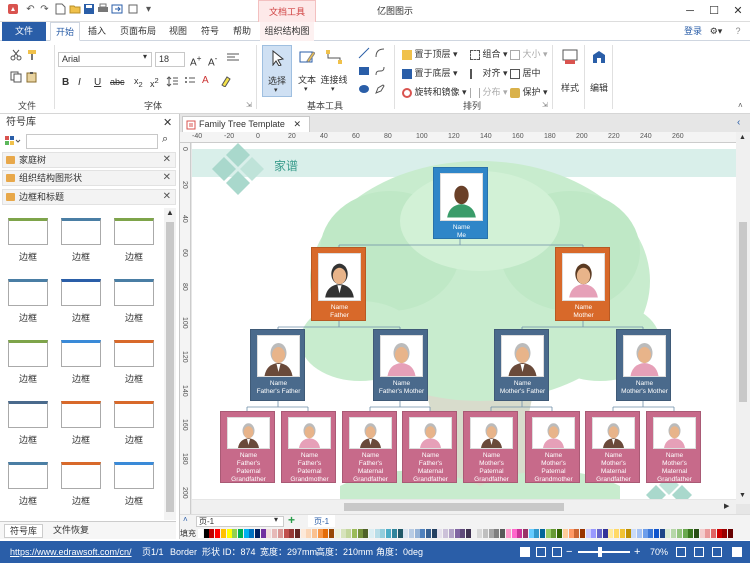  Describe the element at coordinates (291, 520) in the screenshot. I see `add-page-icon: +` at that location.